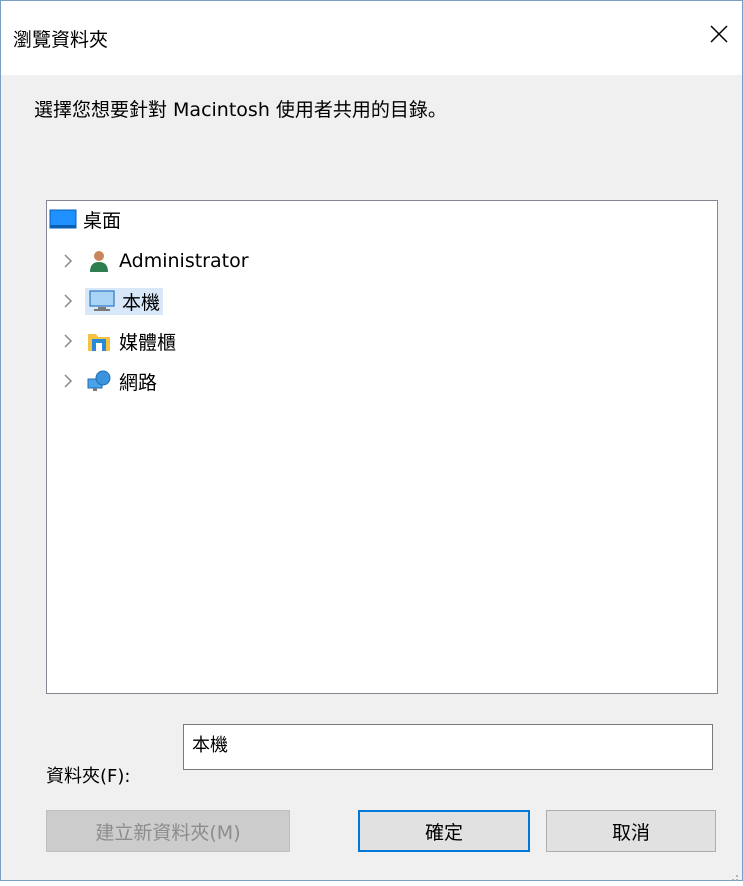  I want to click on tree-item-label: 網路, so click(138, 381).